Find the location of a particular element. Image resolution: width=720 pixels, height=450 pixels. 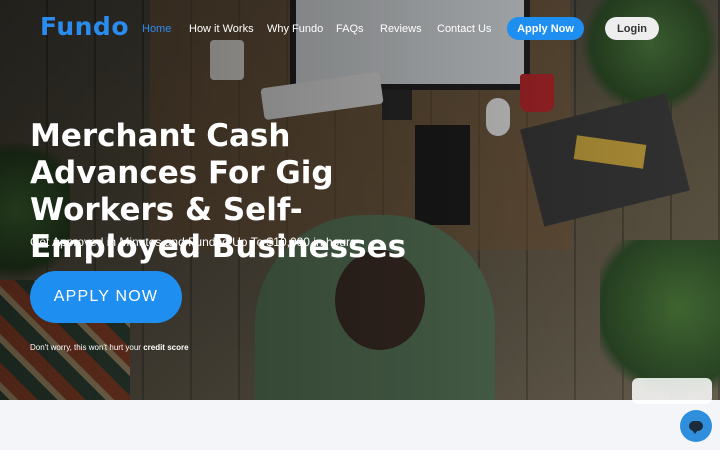

chat-icon is located at coordinates (696, 427).